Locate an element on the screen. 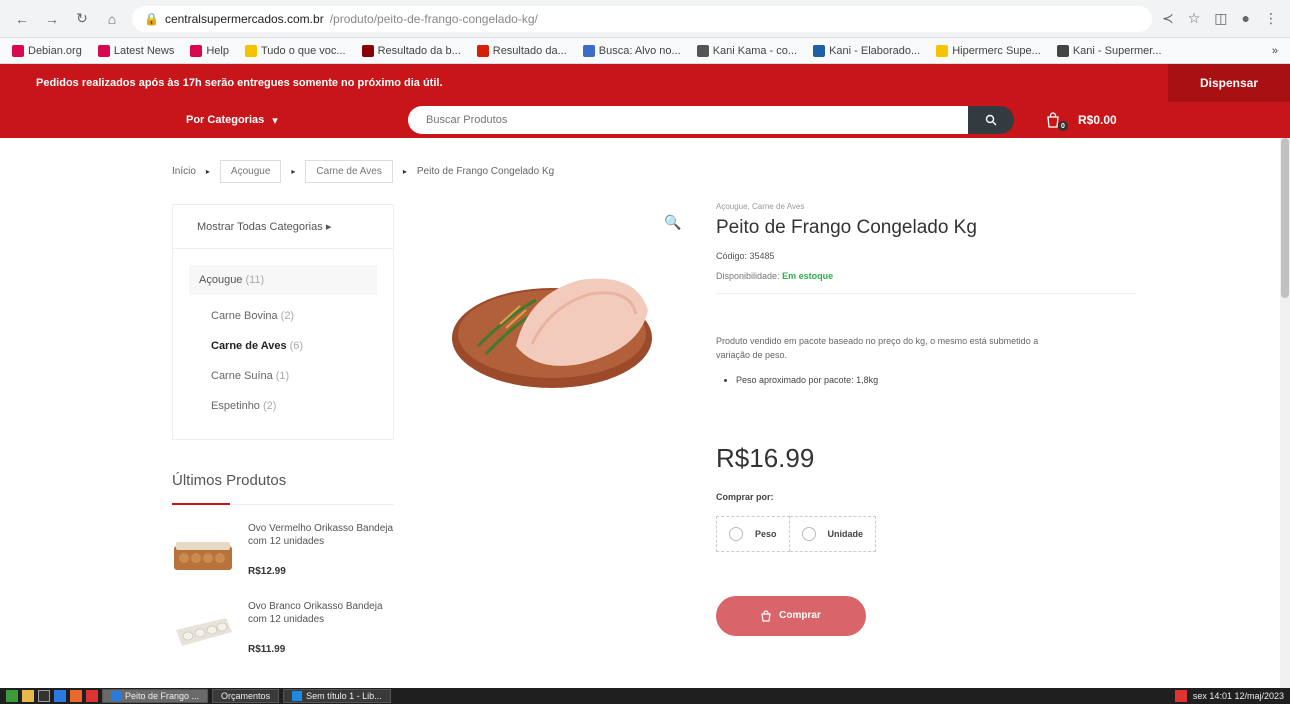 The width and height of the screenshot is (1290, 704). buy-options: Peso Unidade is located at coordinates (926, 533).